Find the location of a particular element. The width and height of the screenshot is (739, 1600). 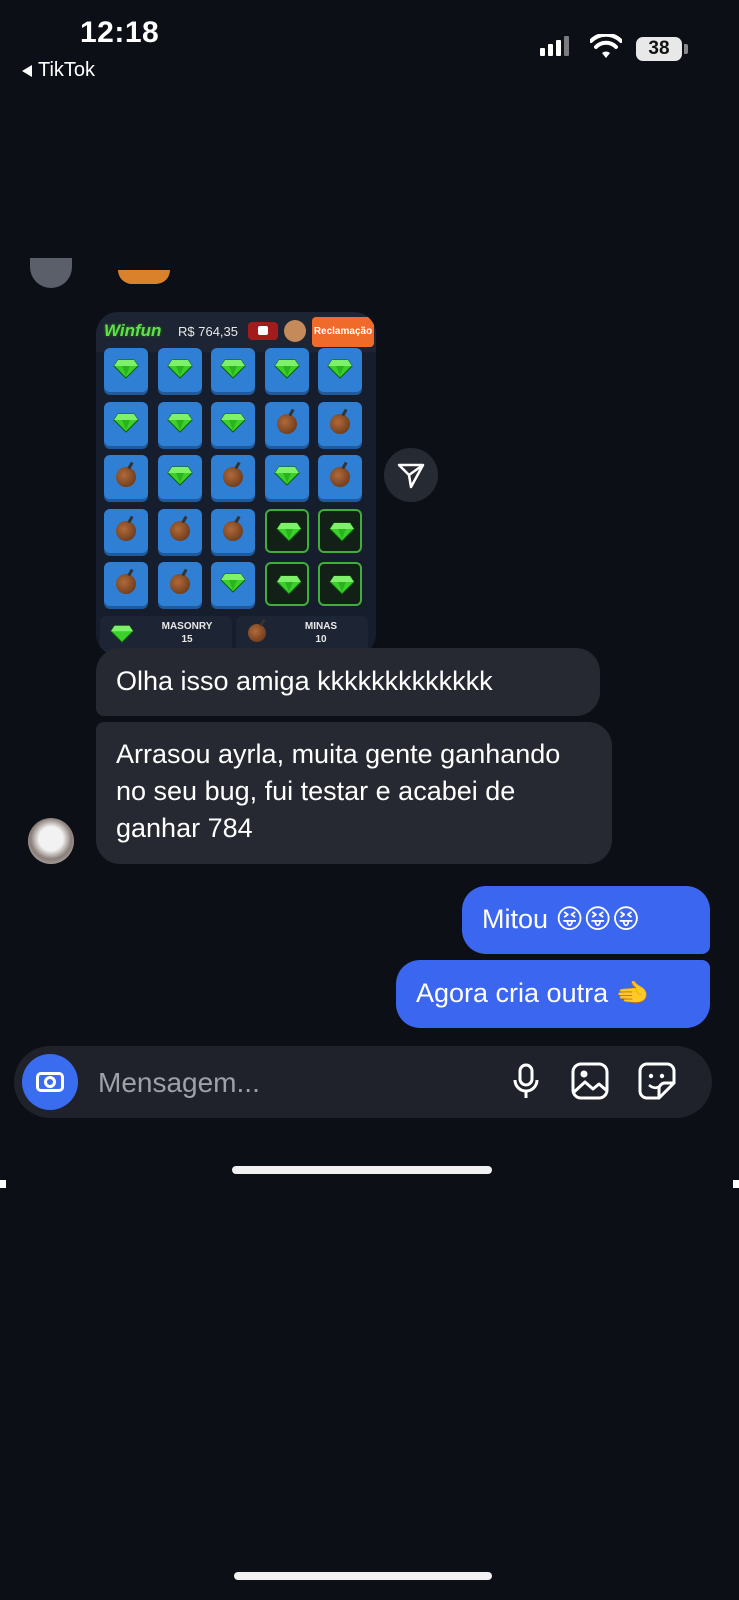

camera-lens is located at coordinates (50, 1082).